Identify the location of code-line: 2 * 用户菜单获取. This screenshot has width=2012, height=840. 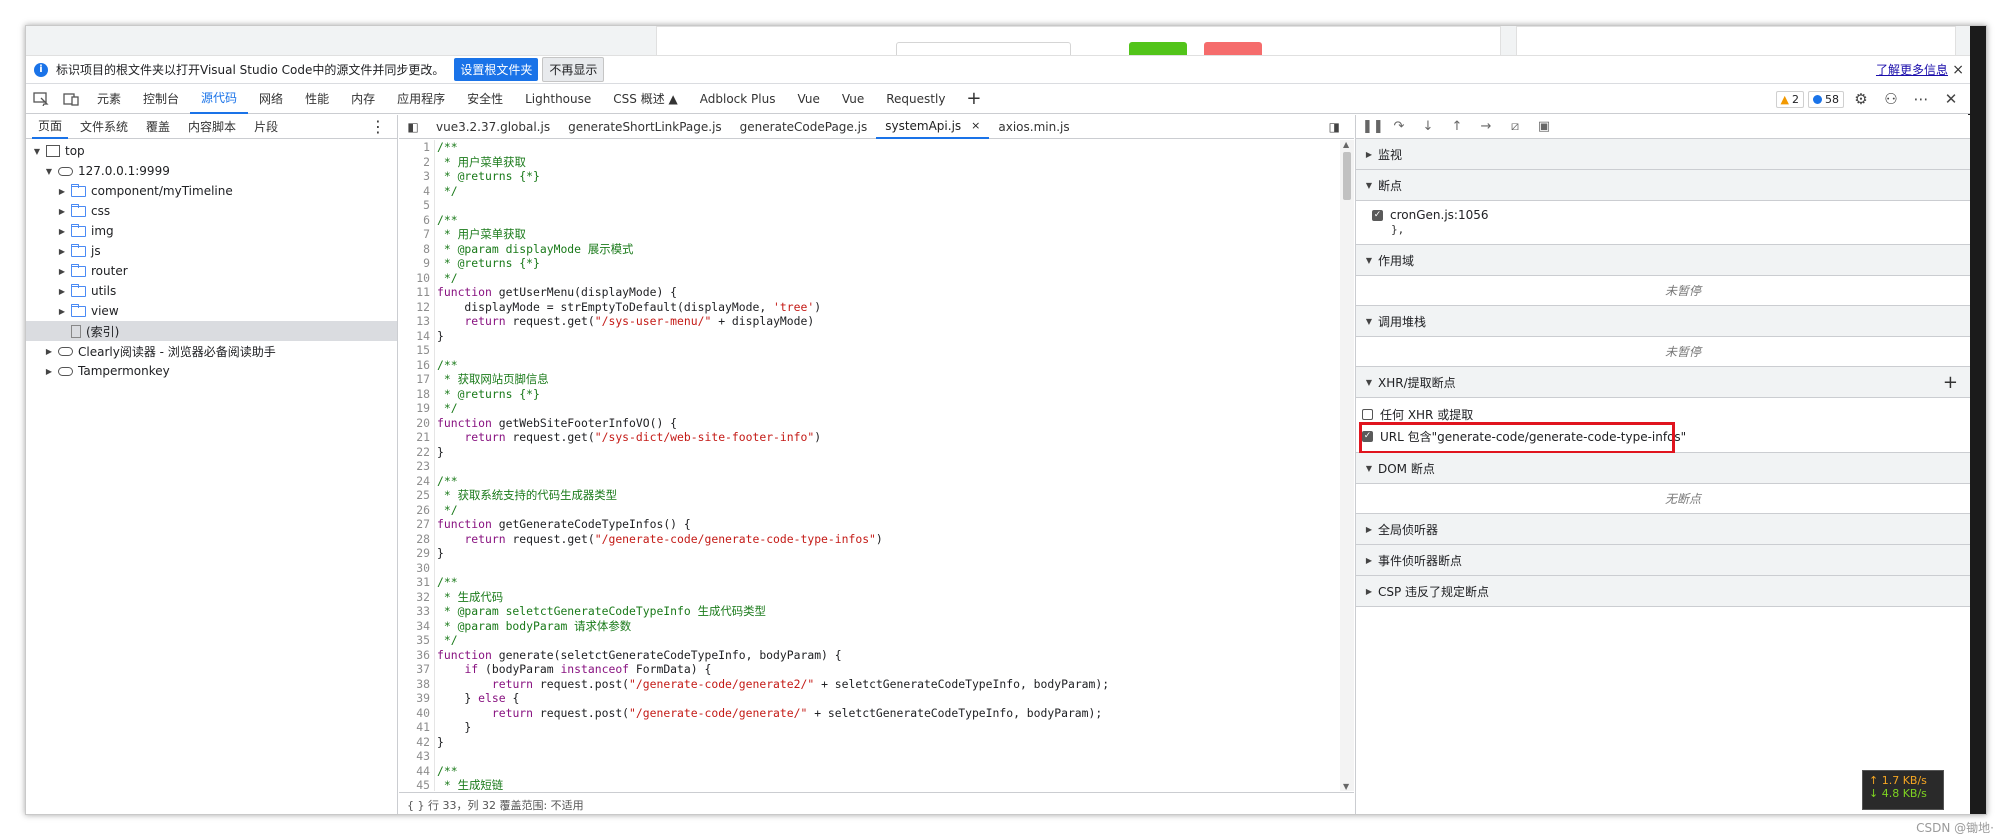
(869, 161).